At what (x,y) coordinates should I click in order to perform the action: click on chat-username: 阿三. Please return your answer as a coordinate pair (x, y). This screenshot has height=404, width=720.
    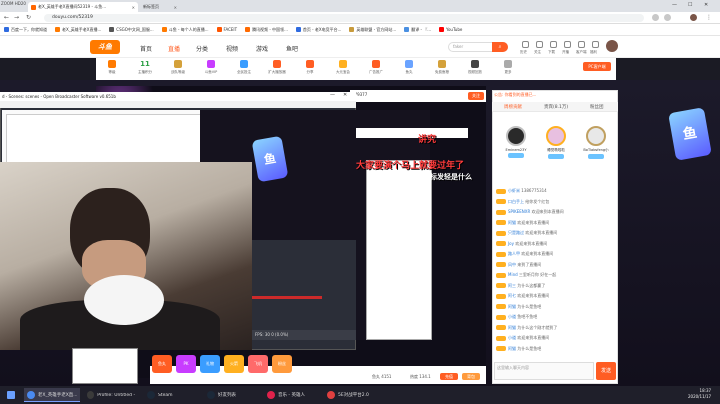
    Looking at the image, I should click on (512, 285).